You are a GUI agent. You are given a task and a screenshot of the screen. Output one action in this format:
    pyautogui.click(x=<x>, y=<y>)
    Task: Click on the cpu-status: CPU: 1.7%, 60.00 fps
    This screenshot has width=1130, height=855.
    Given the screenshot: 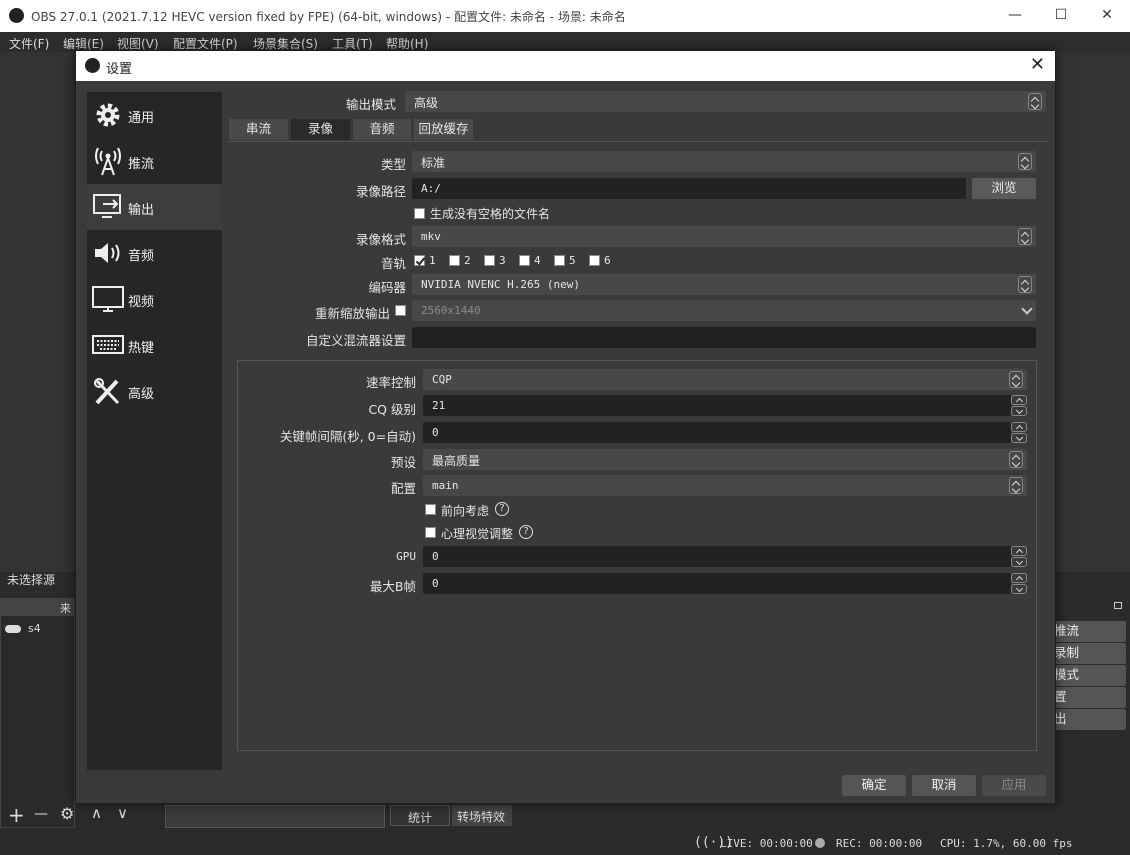 What is the action you would take?
    pyautogui.click(x=1006, y=843)
    